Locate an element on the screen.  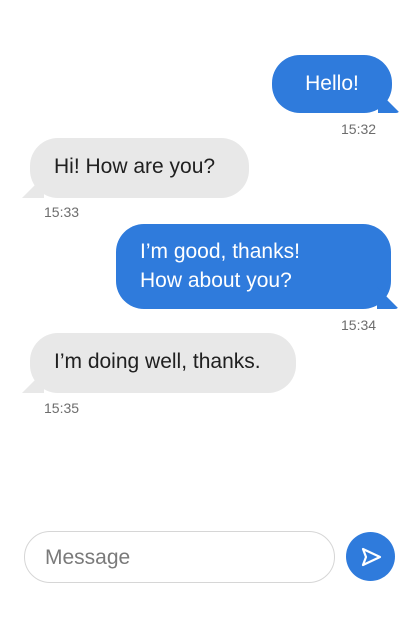
message-timestamp: 15:32 is located at coordinates (359, 129).